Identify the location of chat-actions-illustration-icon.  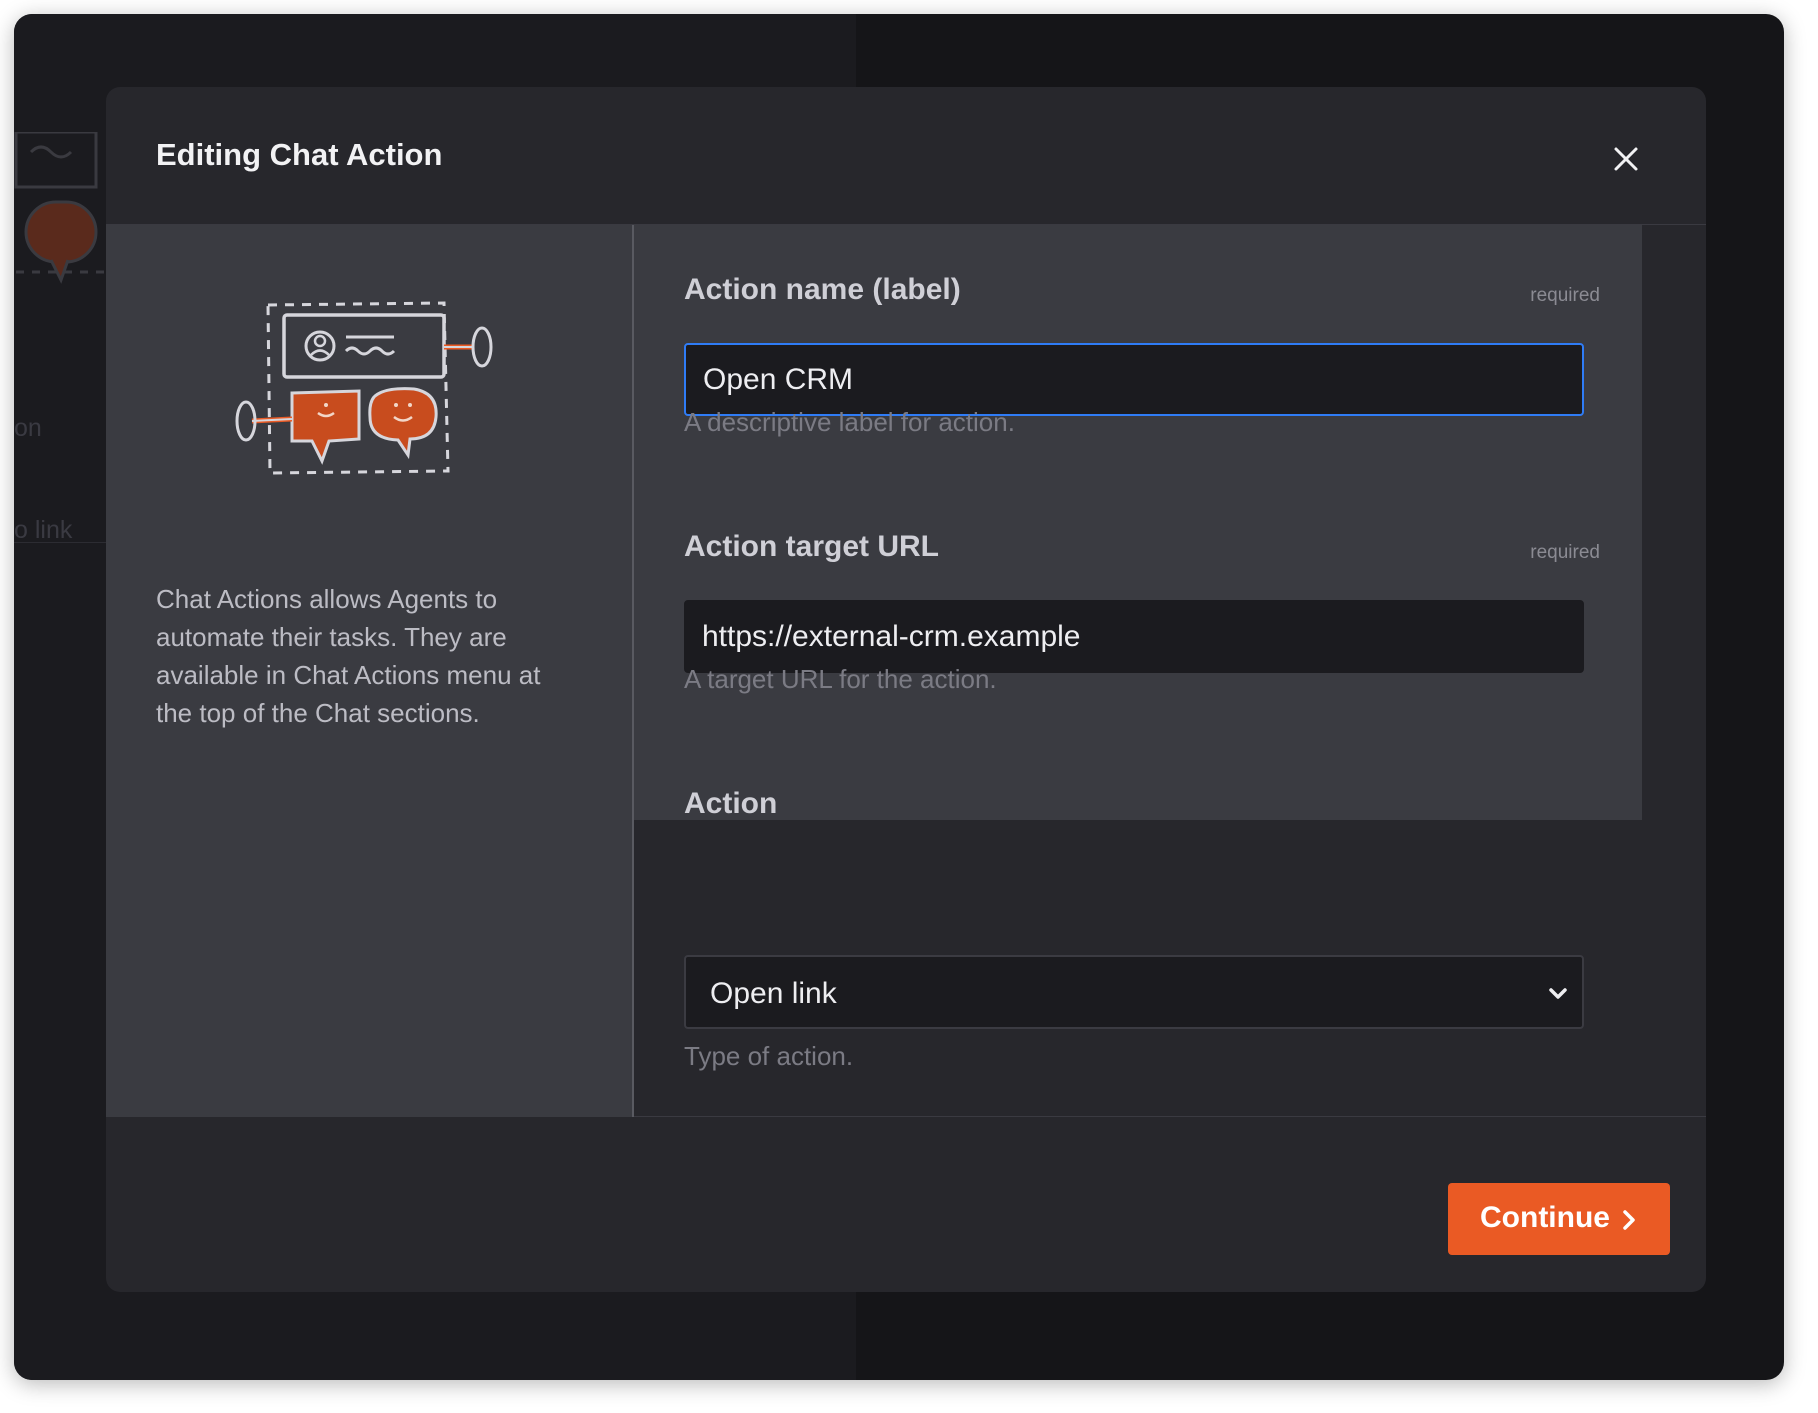
(364, 388).